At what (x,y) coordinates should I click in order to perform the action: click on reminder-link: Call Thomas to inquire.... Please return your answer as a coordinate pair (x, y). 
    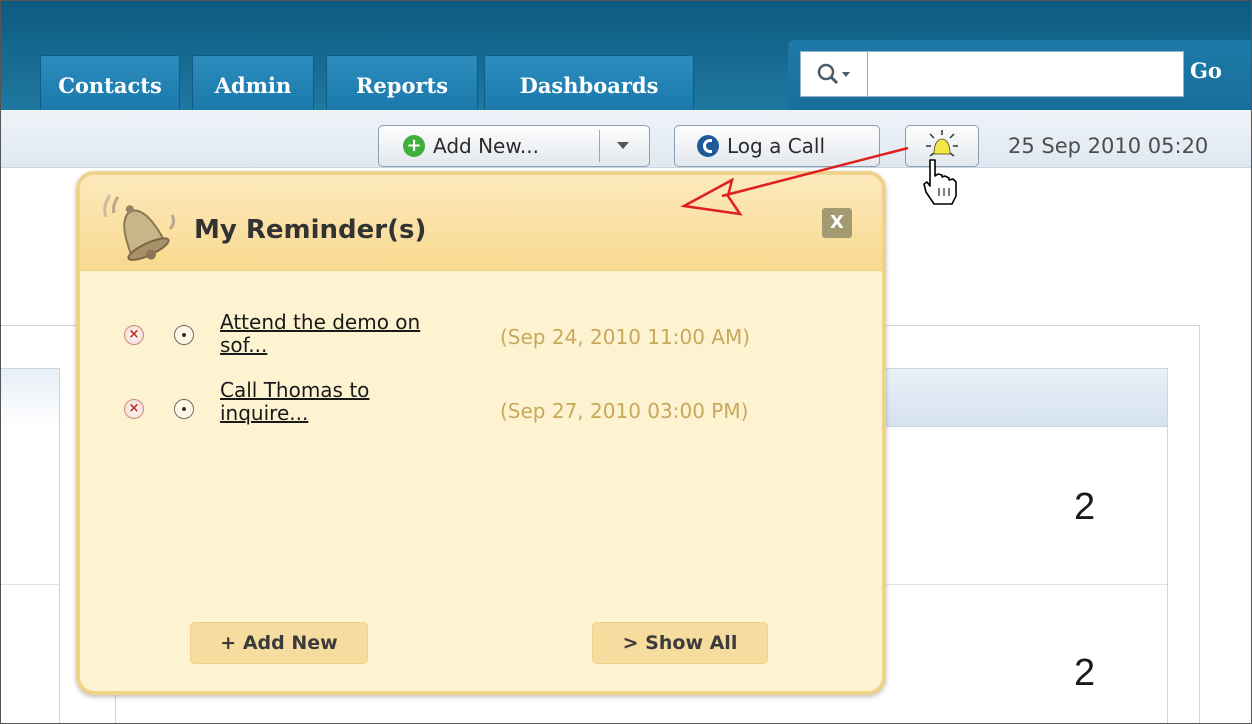
    Looking at the image, I should click on (355, 402).